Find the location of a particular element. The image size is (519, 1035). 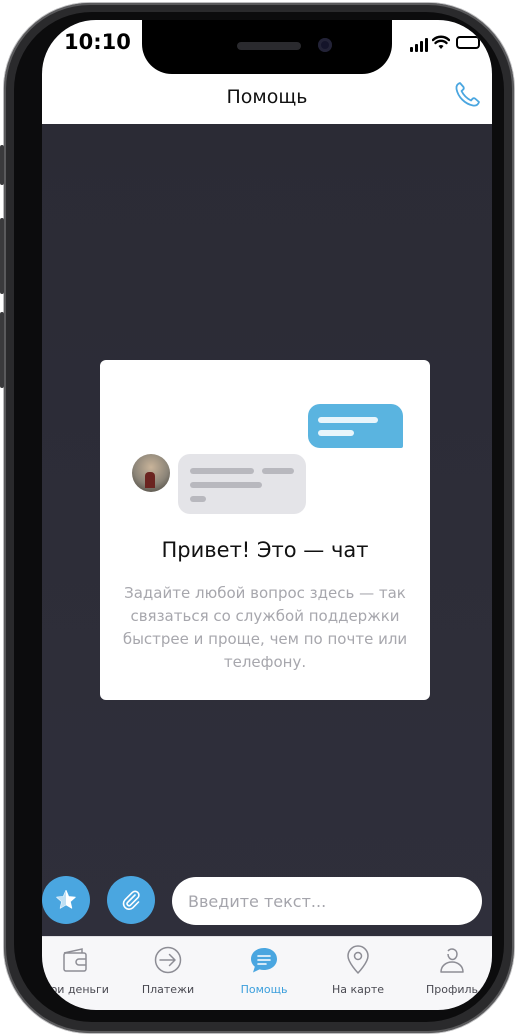

chat-bubble-icon is located at coordinates (264, 960).